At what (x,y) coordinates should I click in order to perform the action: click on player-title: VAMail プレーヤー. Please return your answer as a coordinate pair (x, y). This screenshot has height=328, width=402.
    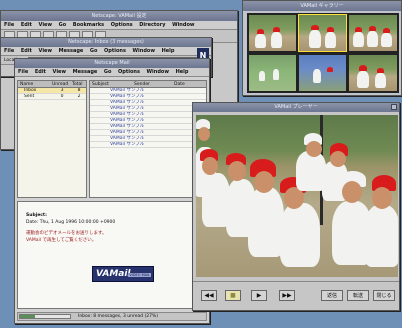
    Looking at the image, I should click on (296, 107).